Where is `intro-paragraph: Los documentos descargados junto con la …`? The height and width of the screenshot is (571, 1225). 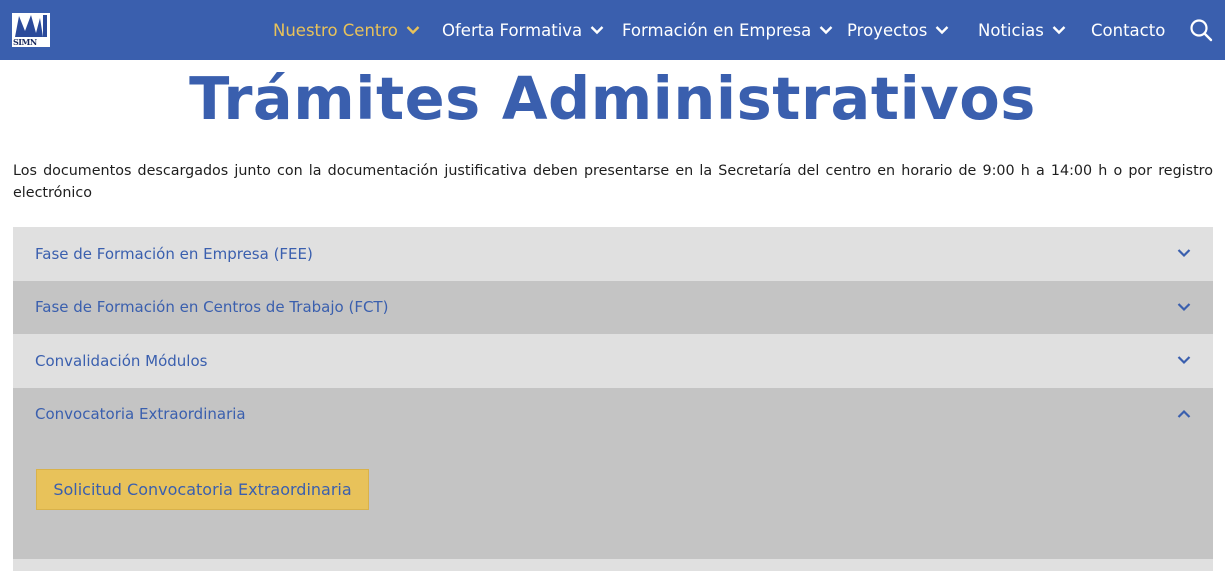
intro-paragraph: Los documentos descargados junto con la … is located at coordinates (613, 182).